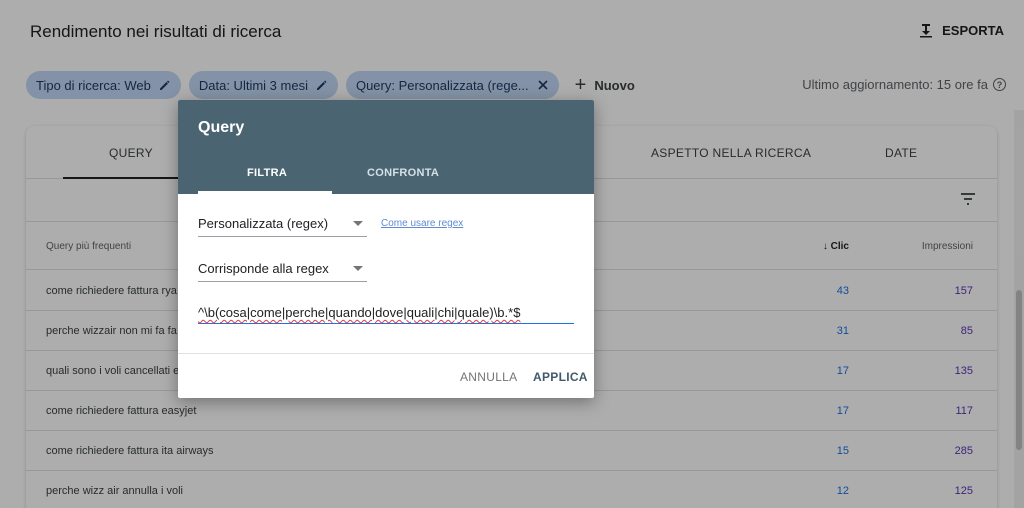  What do you see at coordinates (263, 223) in the screenshot?
I see `filter-type-value: Personalizzata (regex)` at bounding box center [263, 223].